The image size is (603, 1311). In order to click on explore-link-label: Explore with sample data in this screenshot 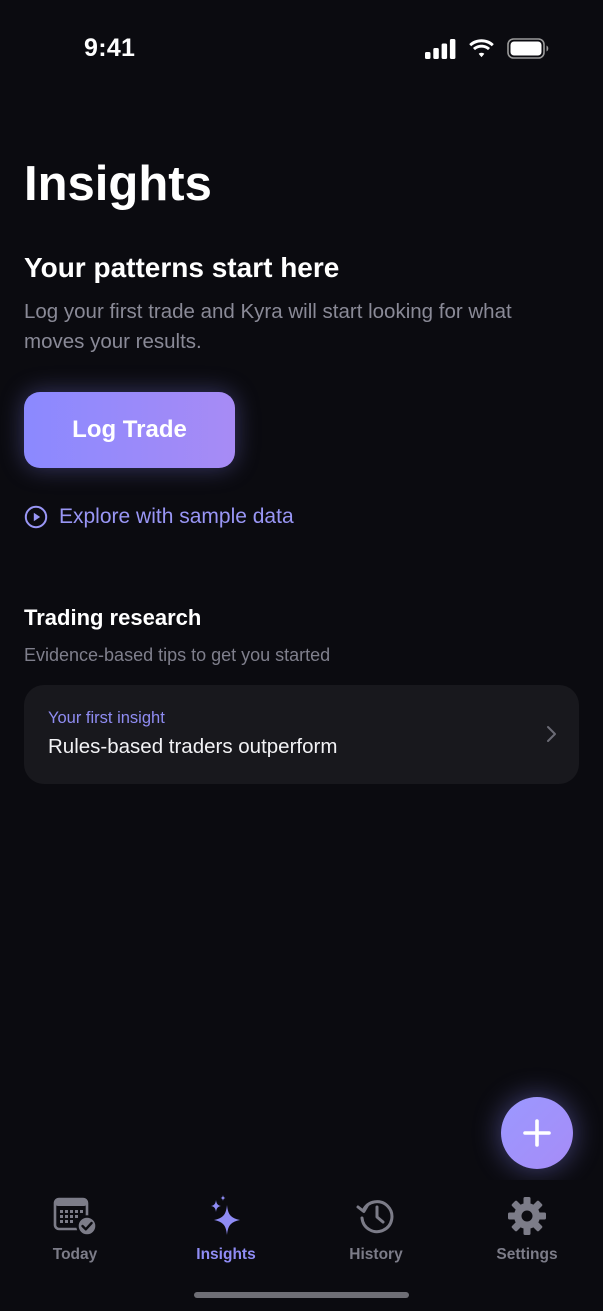, I will do `click(176, 516)`.